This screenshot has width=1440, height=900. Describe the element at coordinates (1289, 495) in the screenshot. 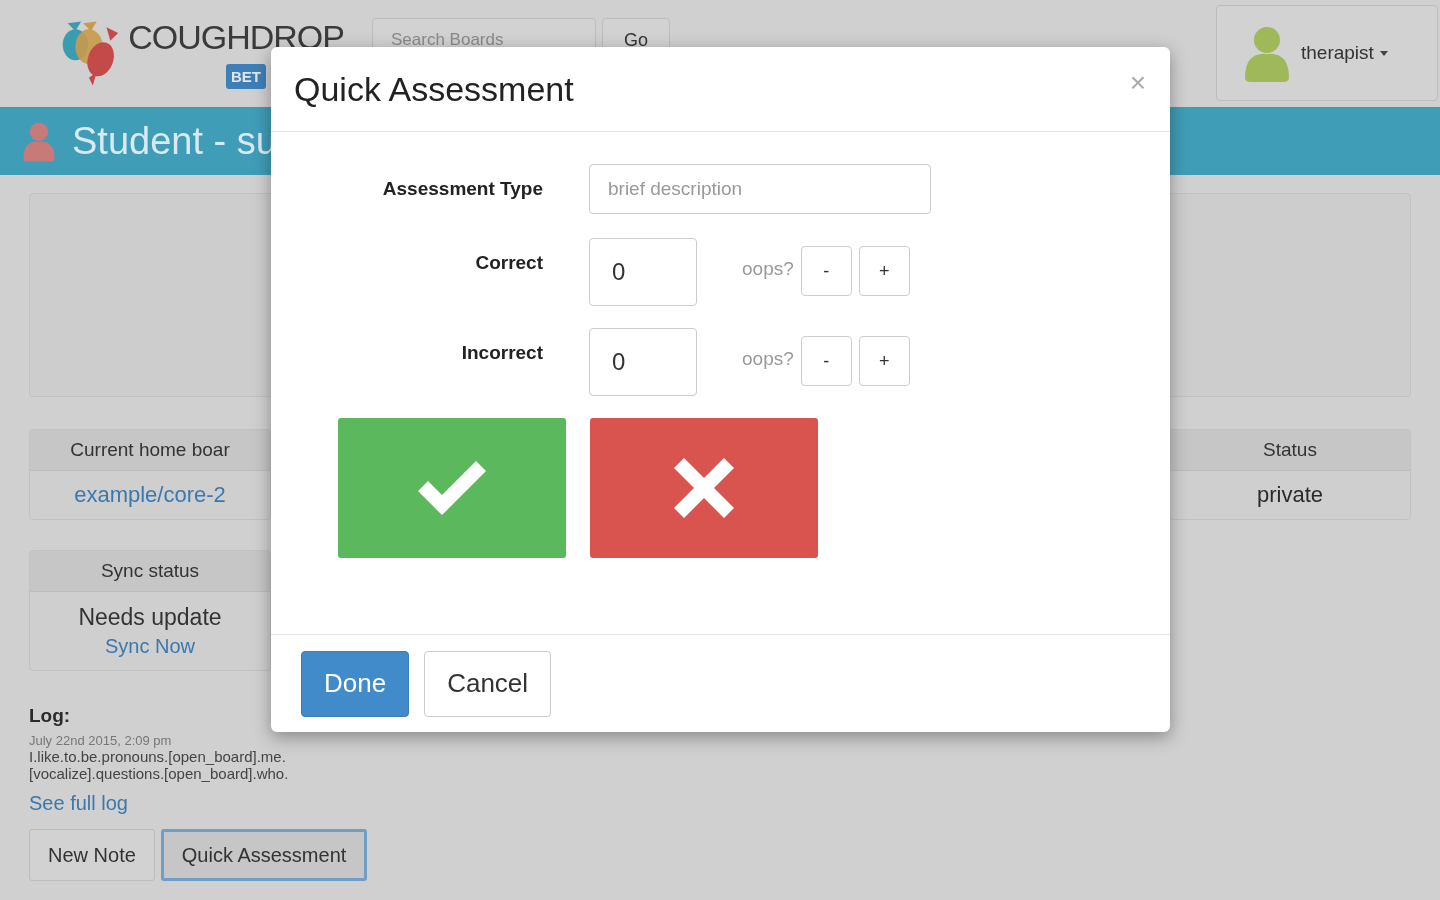

I see `status-value: private` at that location.